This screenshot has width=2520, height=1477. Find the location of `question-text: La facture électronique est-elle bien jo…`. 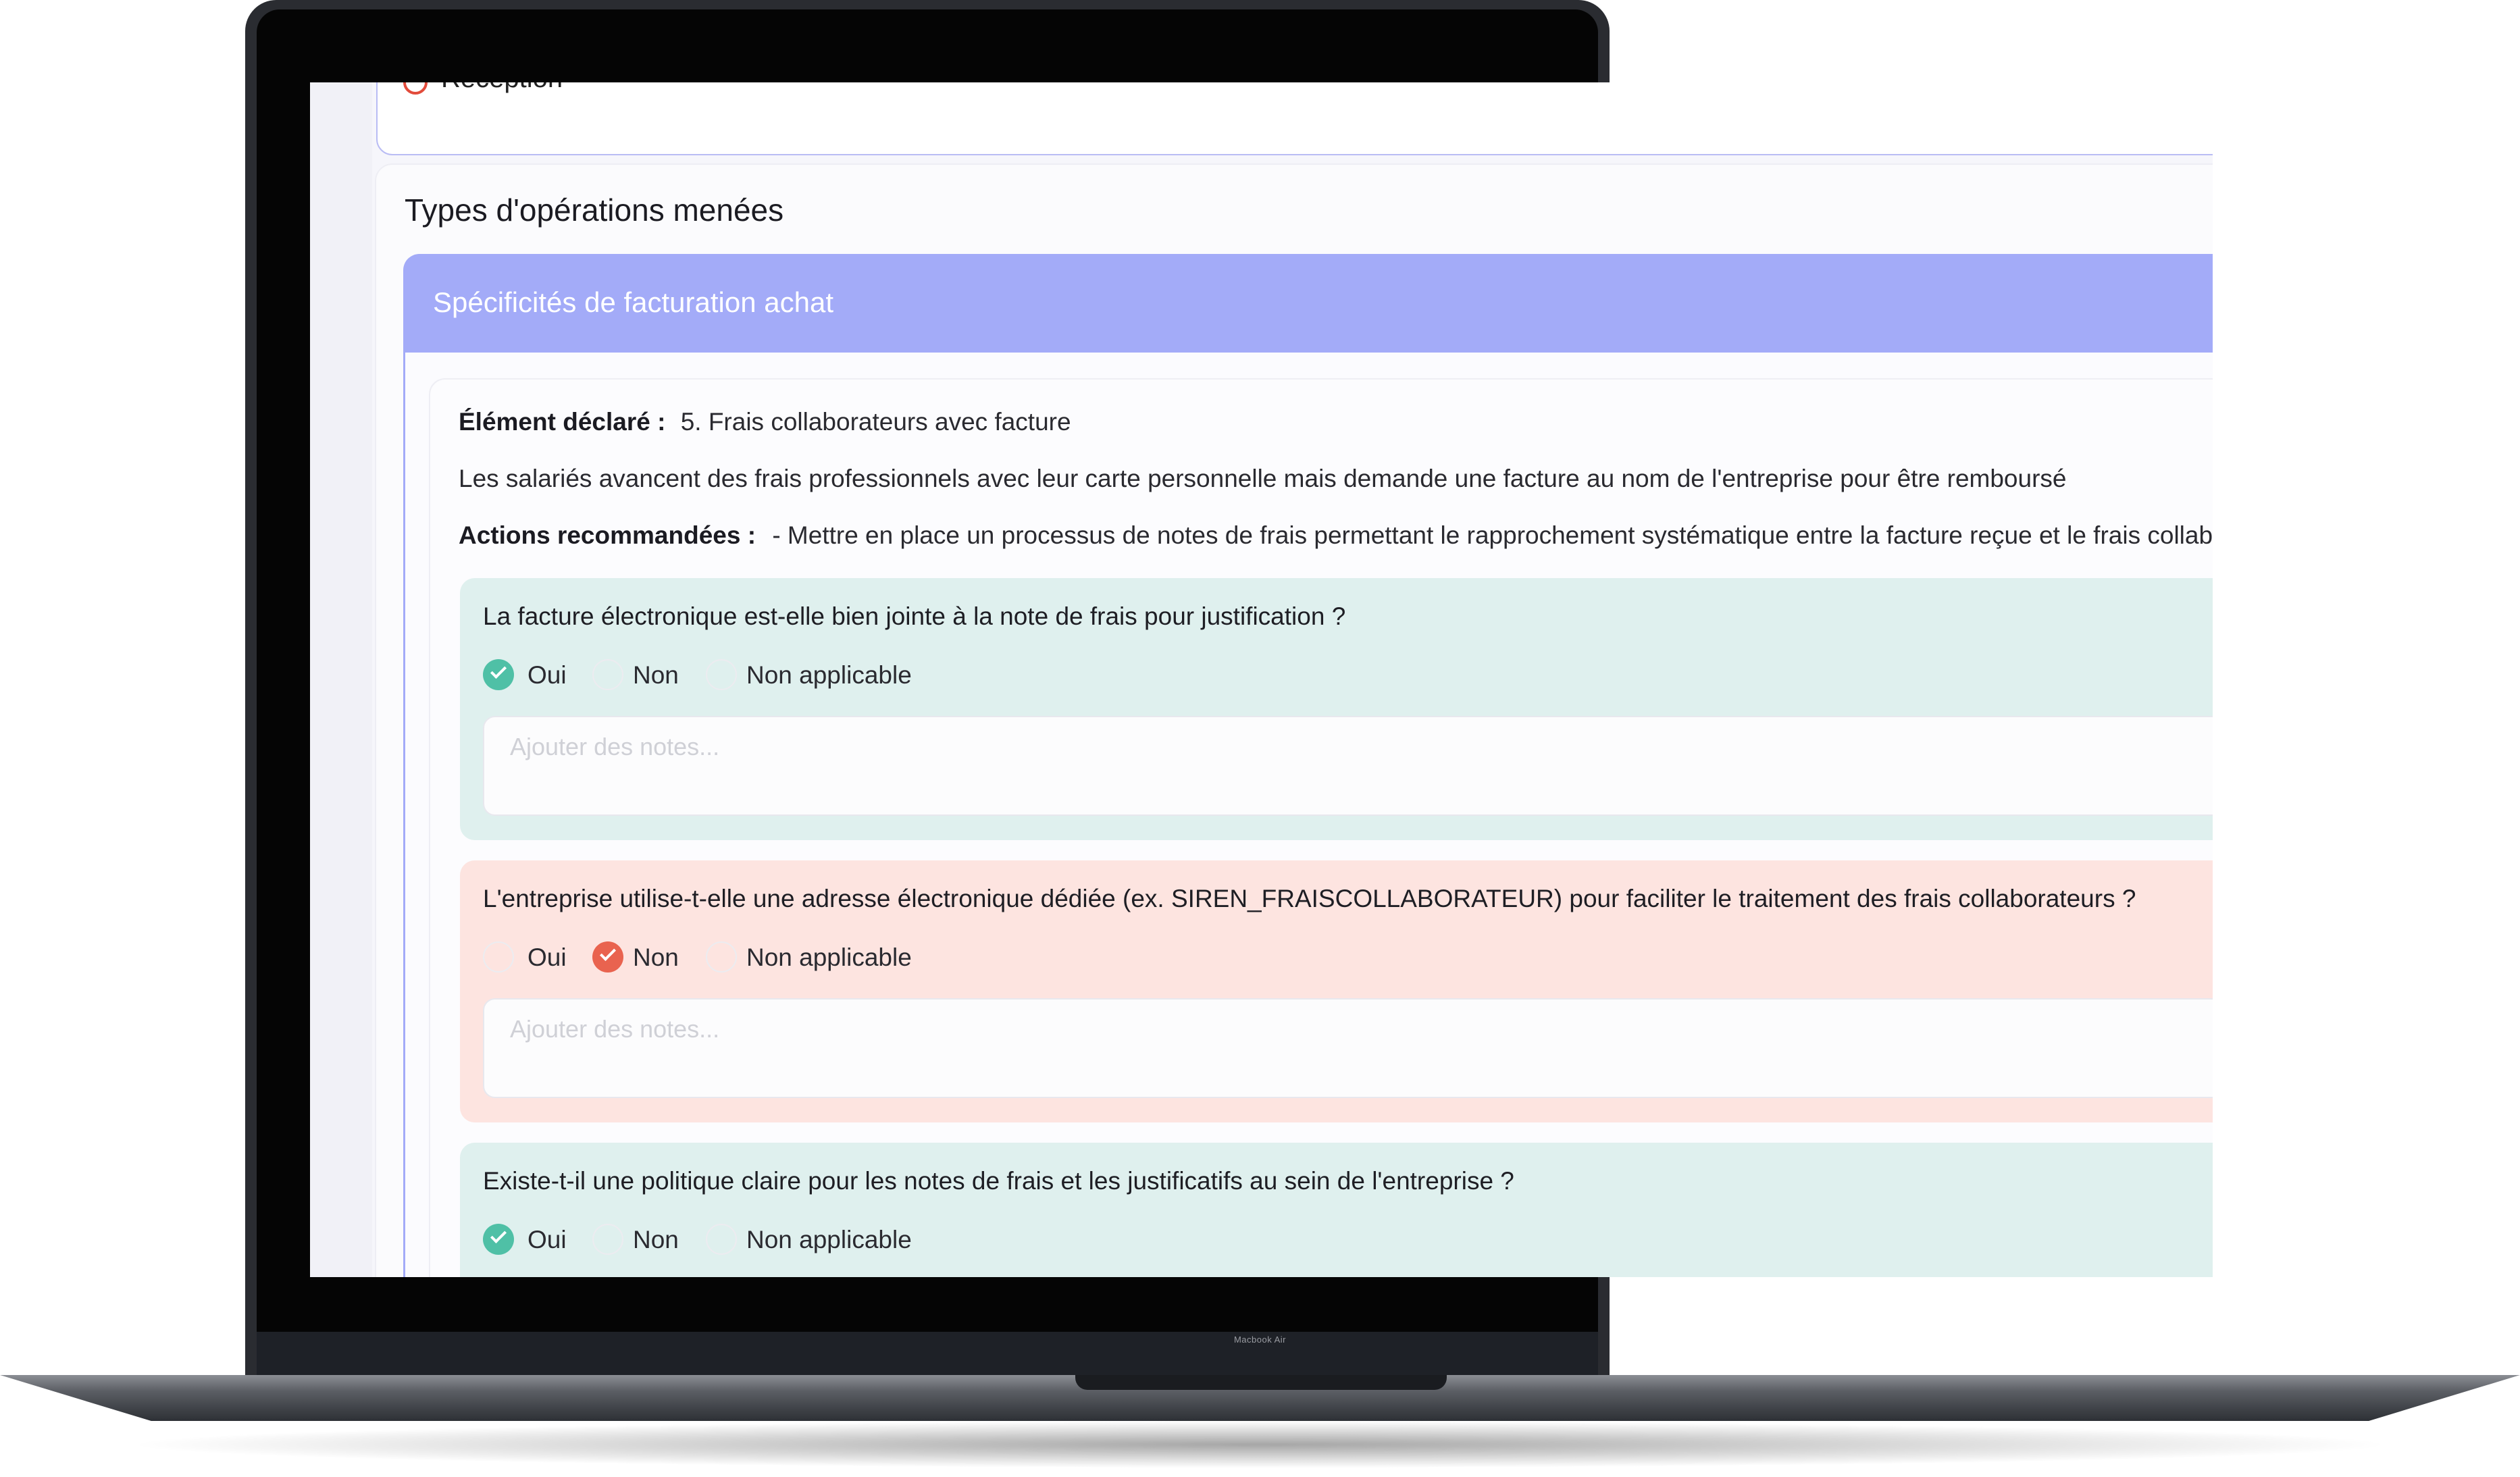

question-text: La facture électronique est-elle bien jo… is located at coordinates (914, 616).